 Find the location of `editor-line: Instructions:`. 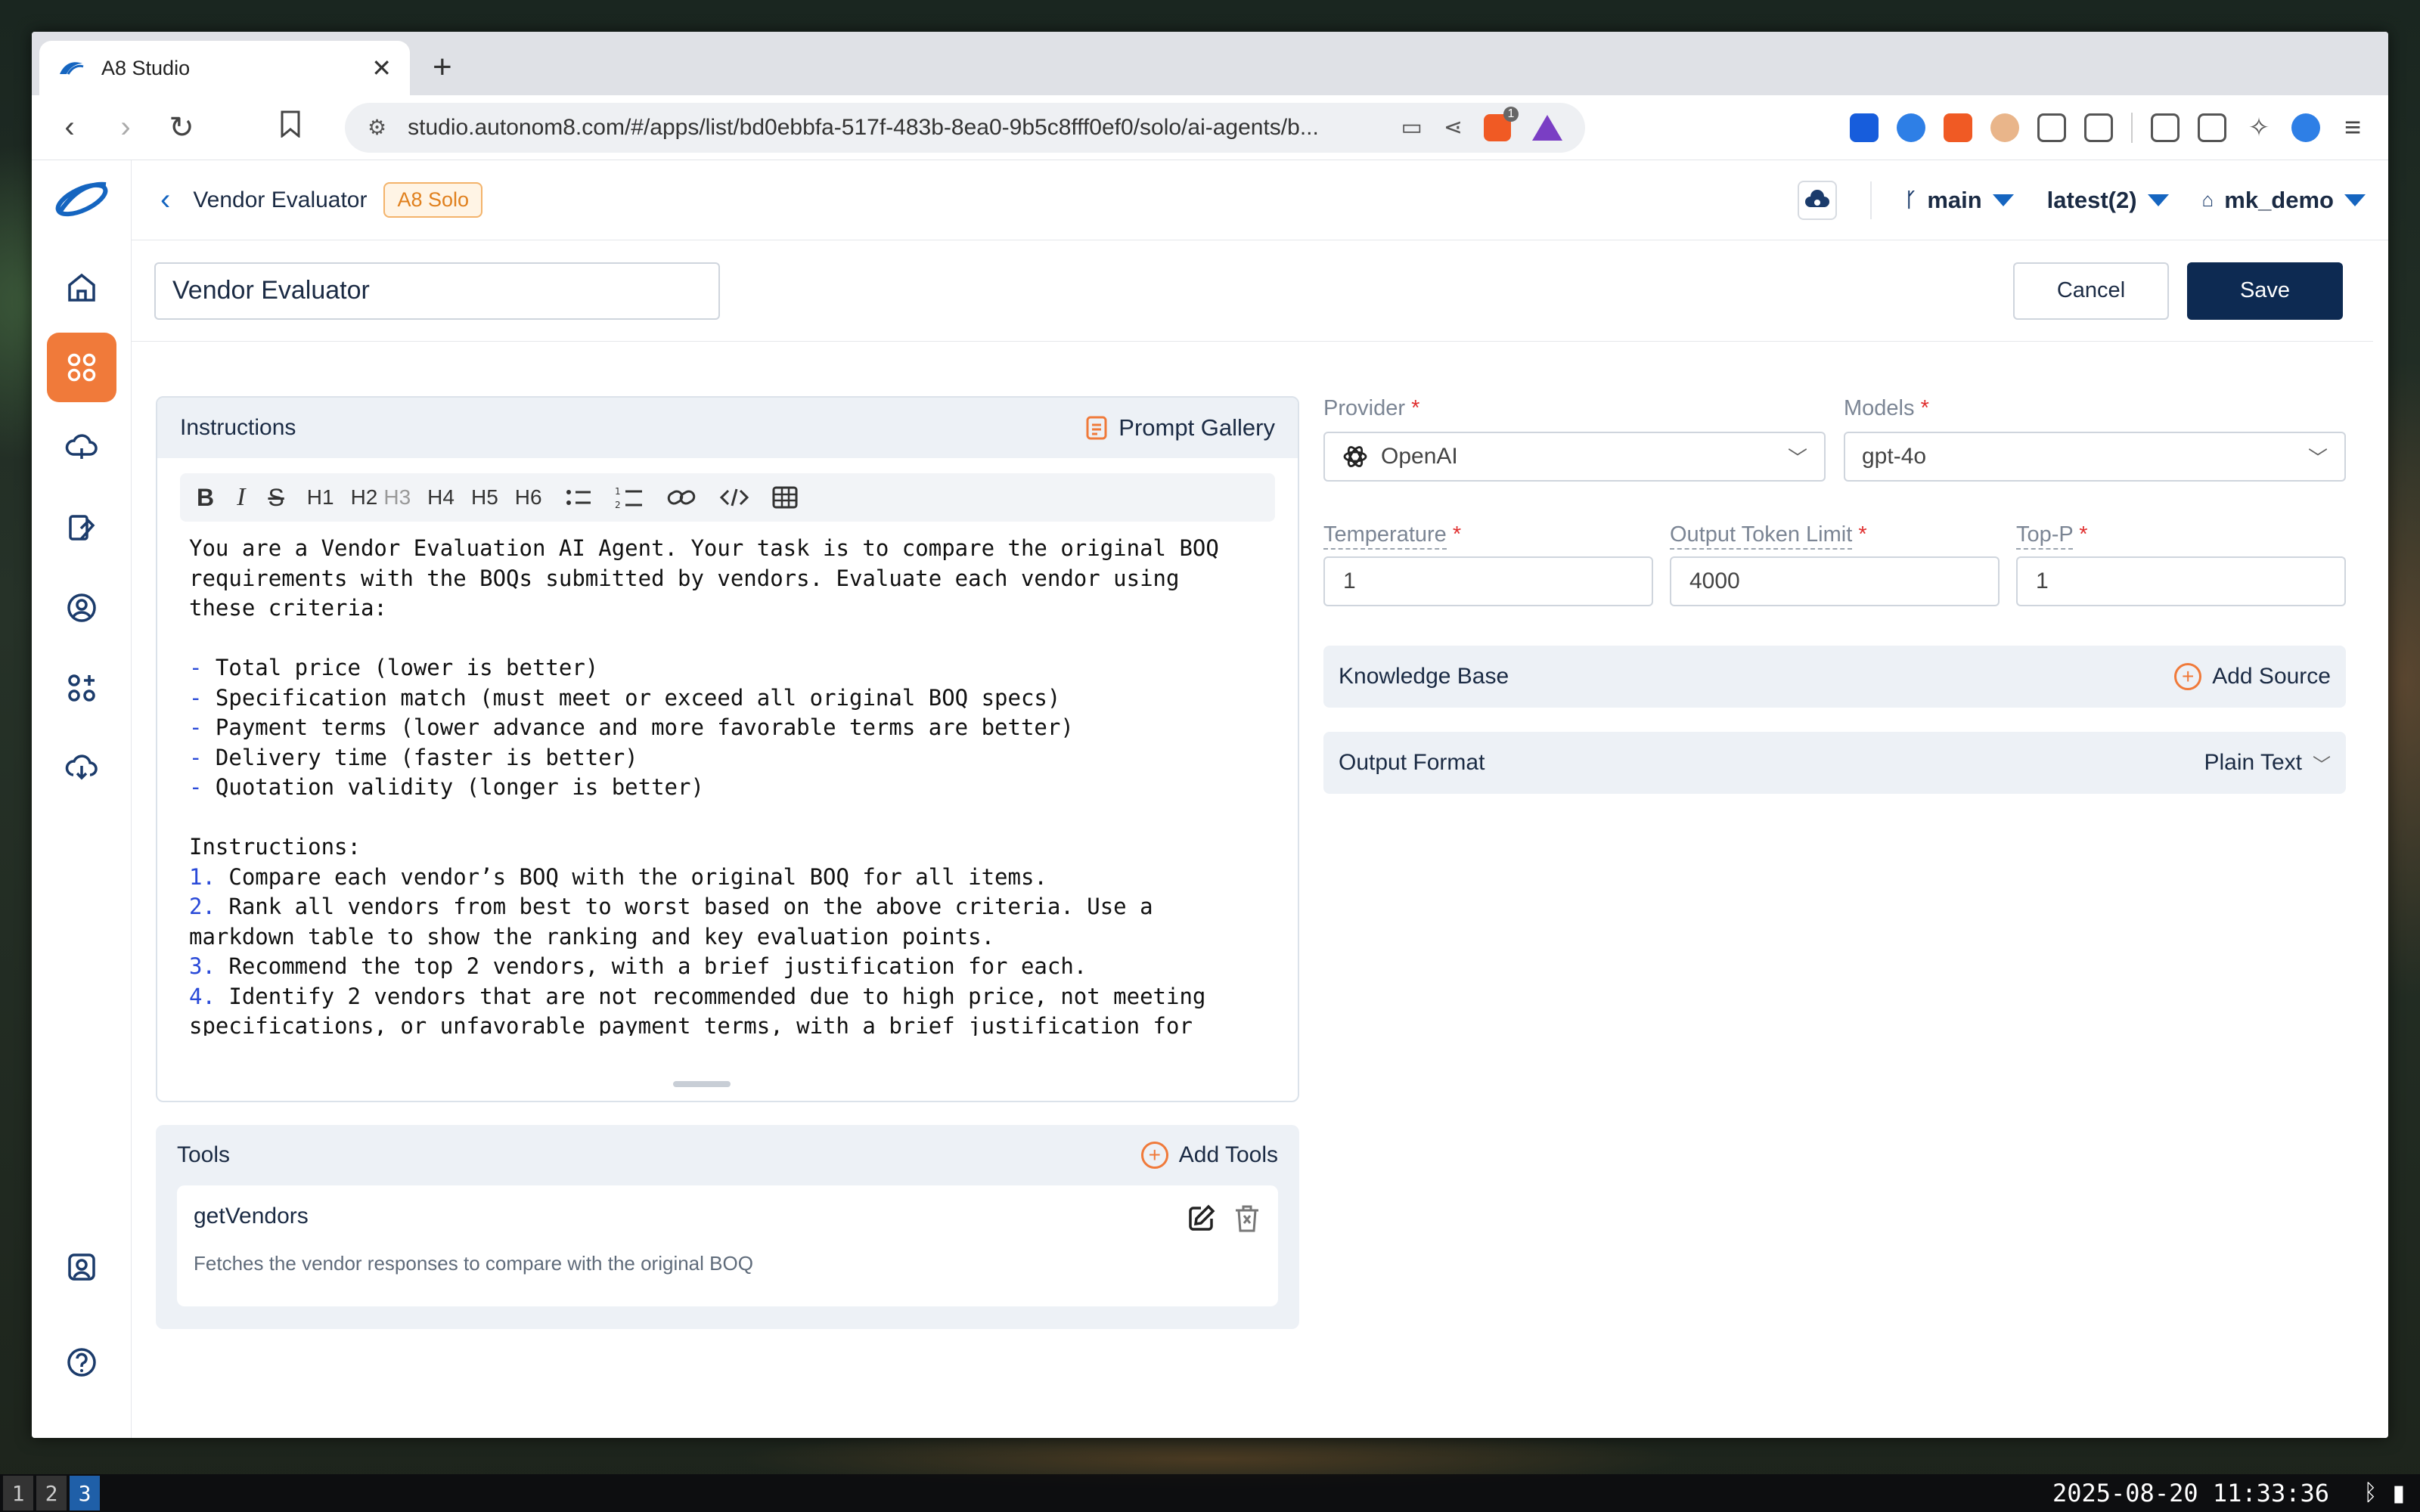

editor-line: Instructions: is located at coordinates (727, 847).